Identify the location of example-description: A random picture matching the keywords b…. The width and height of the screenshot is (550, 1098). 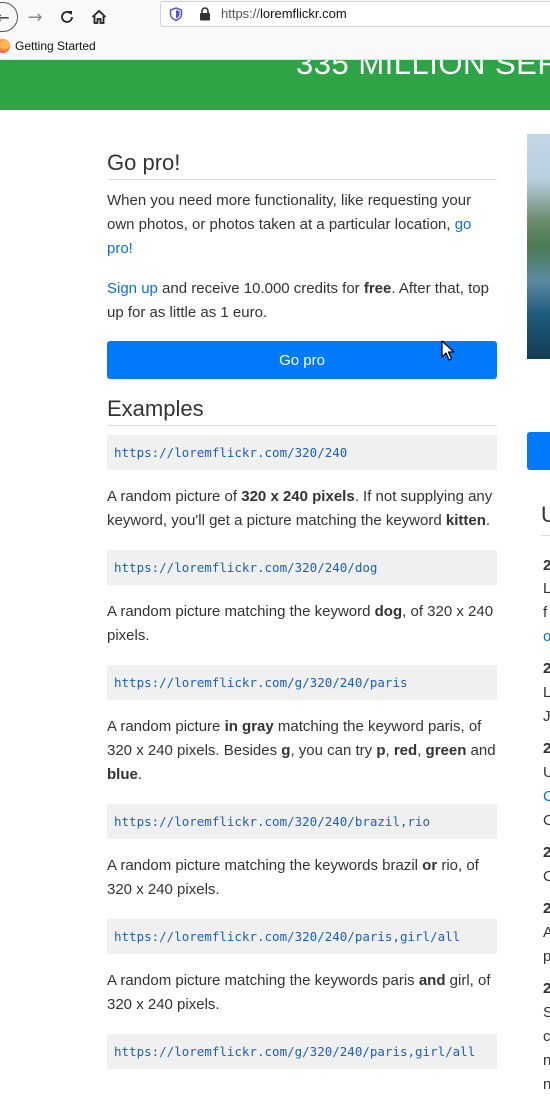
(302, 878).